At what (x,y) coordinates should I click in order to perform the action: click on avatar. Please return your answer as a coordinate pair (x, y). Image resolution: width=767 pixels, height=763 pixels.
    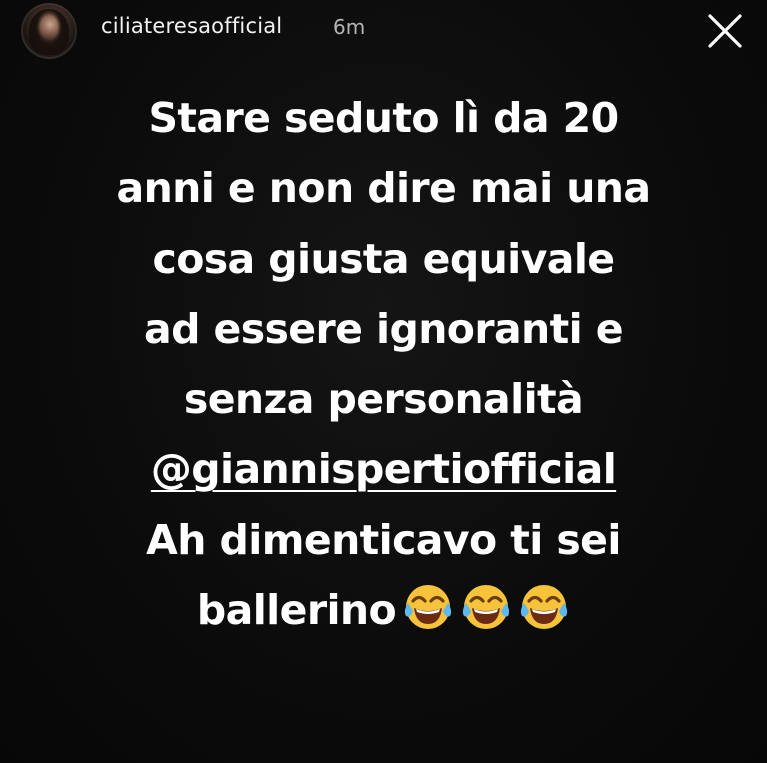
    Looking at the image, I should click on (49, 31).